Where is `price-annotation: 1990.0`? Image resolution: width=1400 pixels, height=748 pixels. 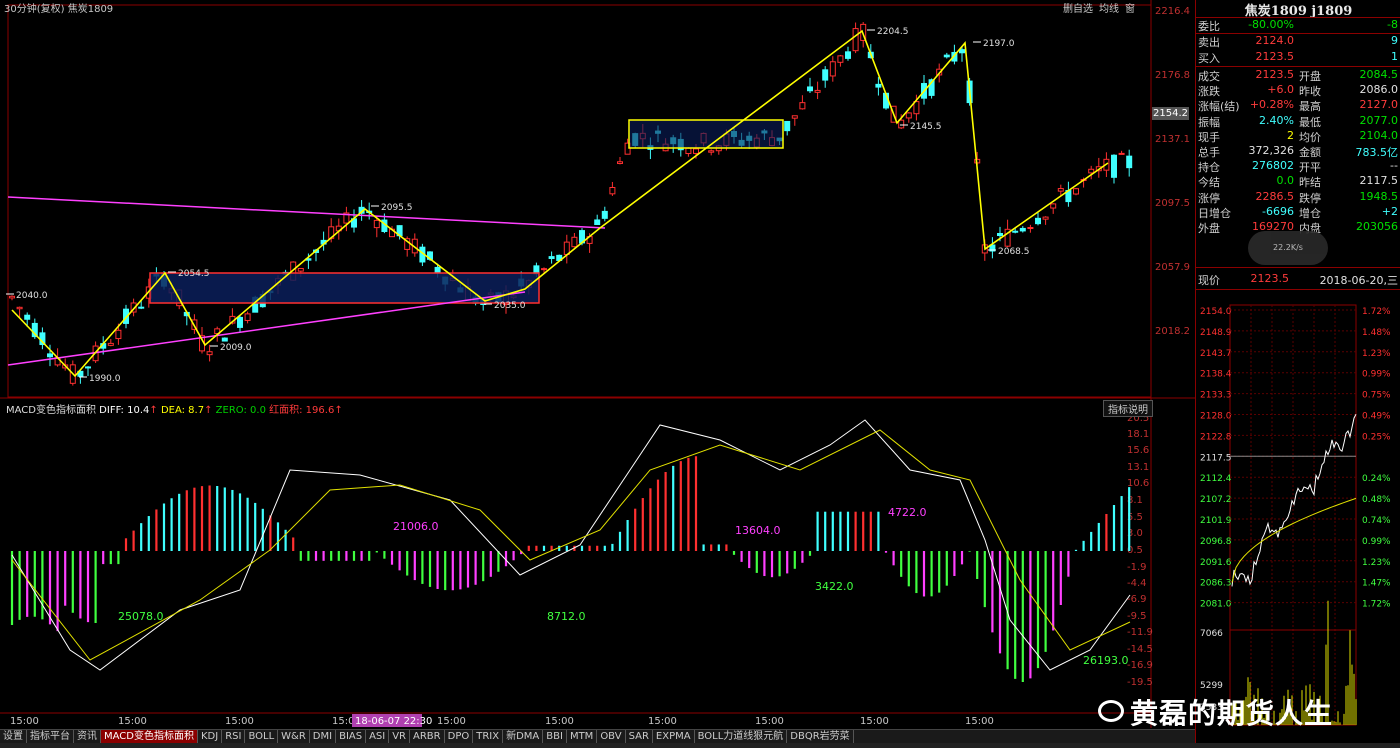
price-annotation: 1990.0 is located at coordinates (105, 379).